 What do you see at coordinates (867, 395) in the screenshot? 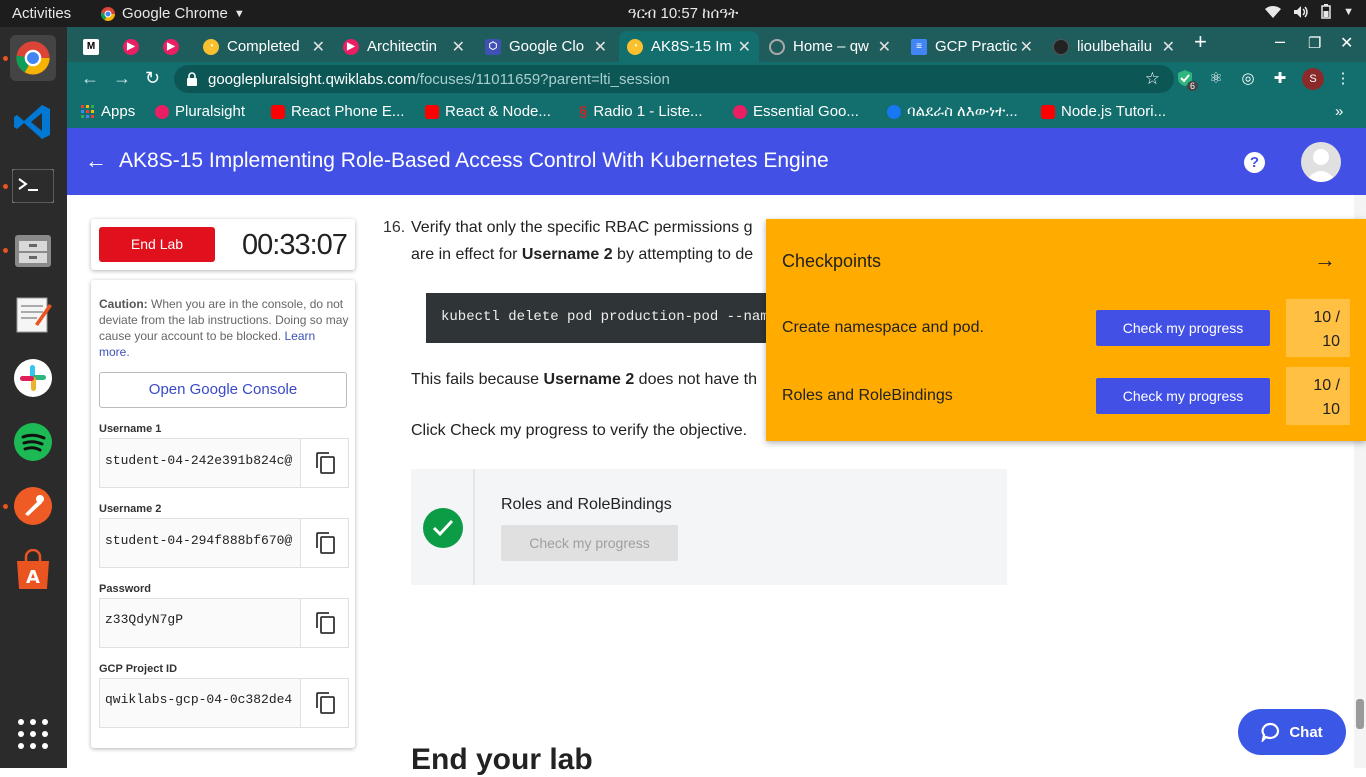
I see `checkpoint-label: Roles and RoleBindings` at bounding box center [867, 395].